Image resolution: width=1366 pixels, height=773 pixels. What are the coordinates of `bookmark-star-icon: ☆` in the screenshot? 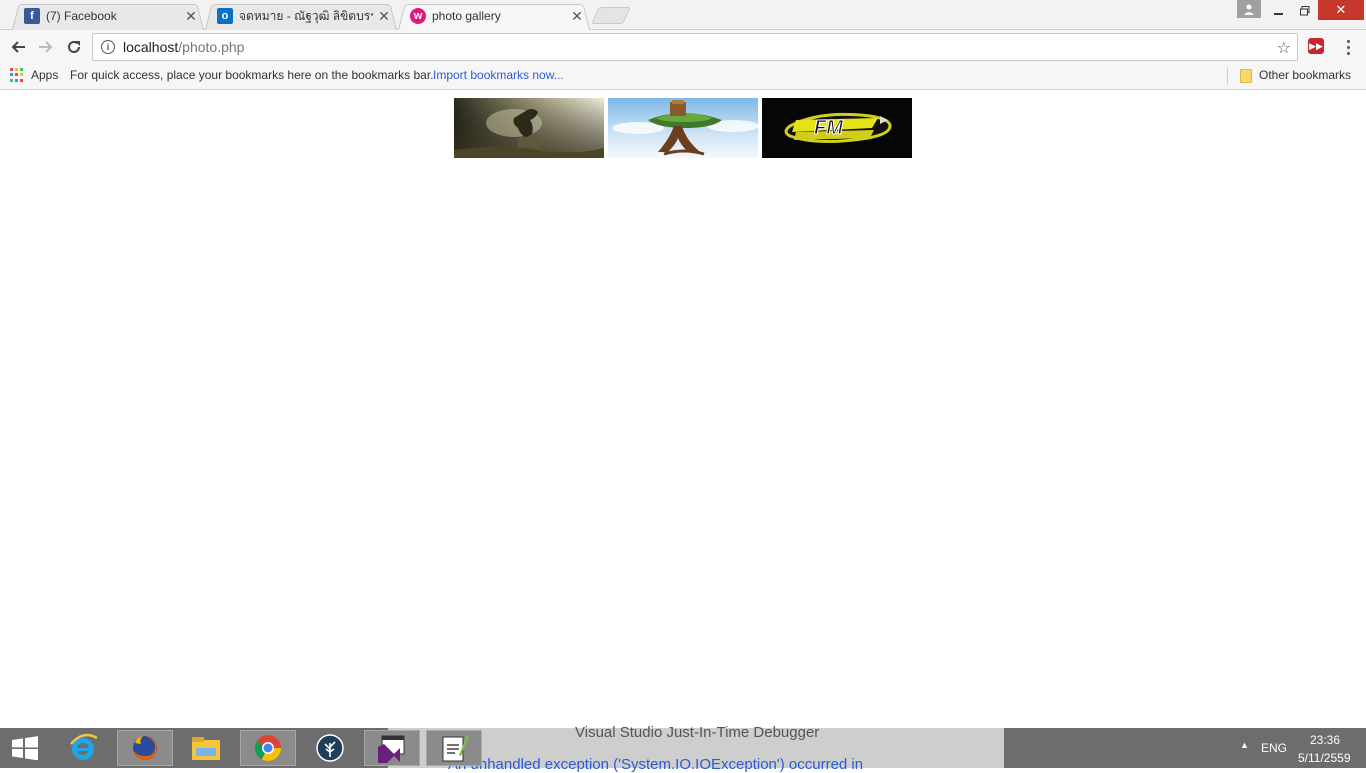 It's located at (1284, 48).